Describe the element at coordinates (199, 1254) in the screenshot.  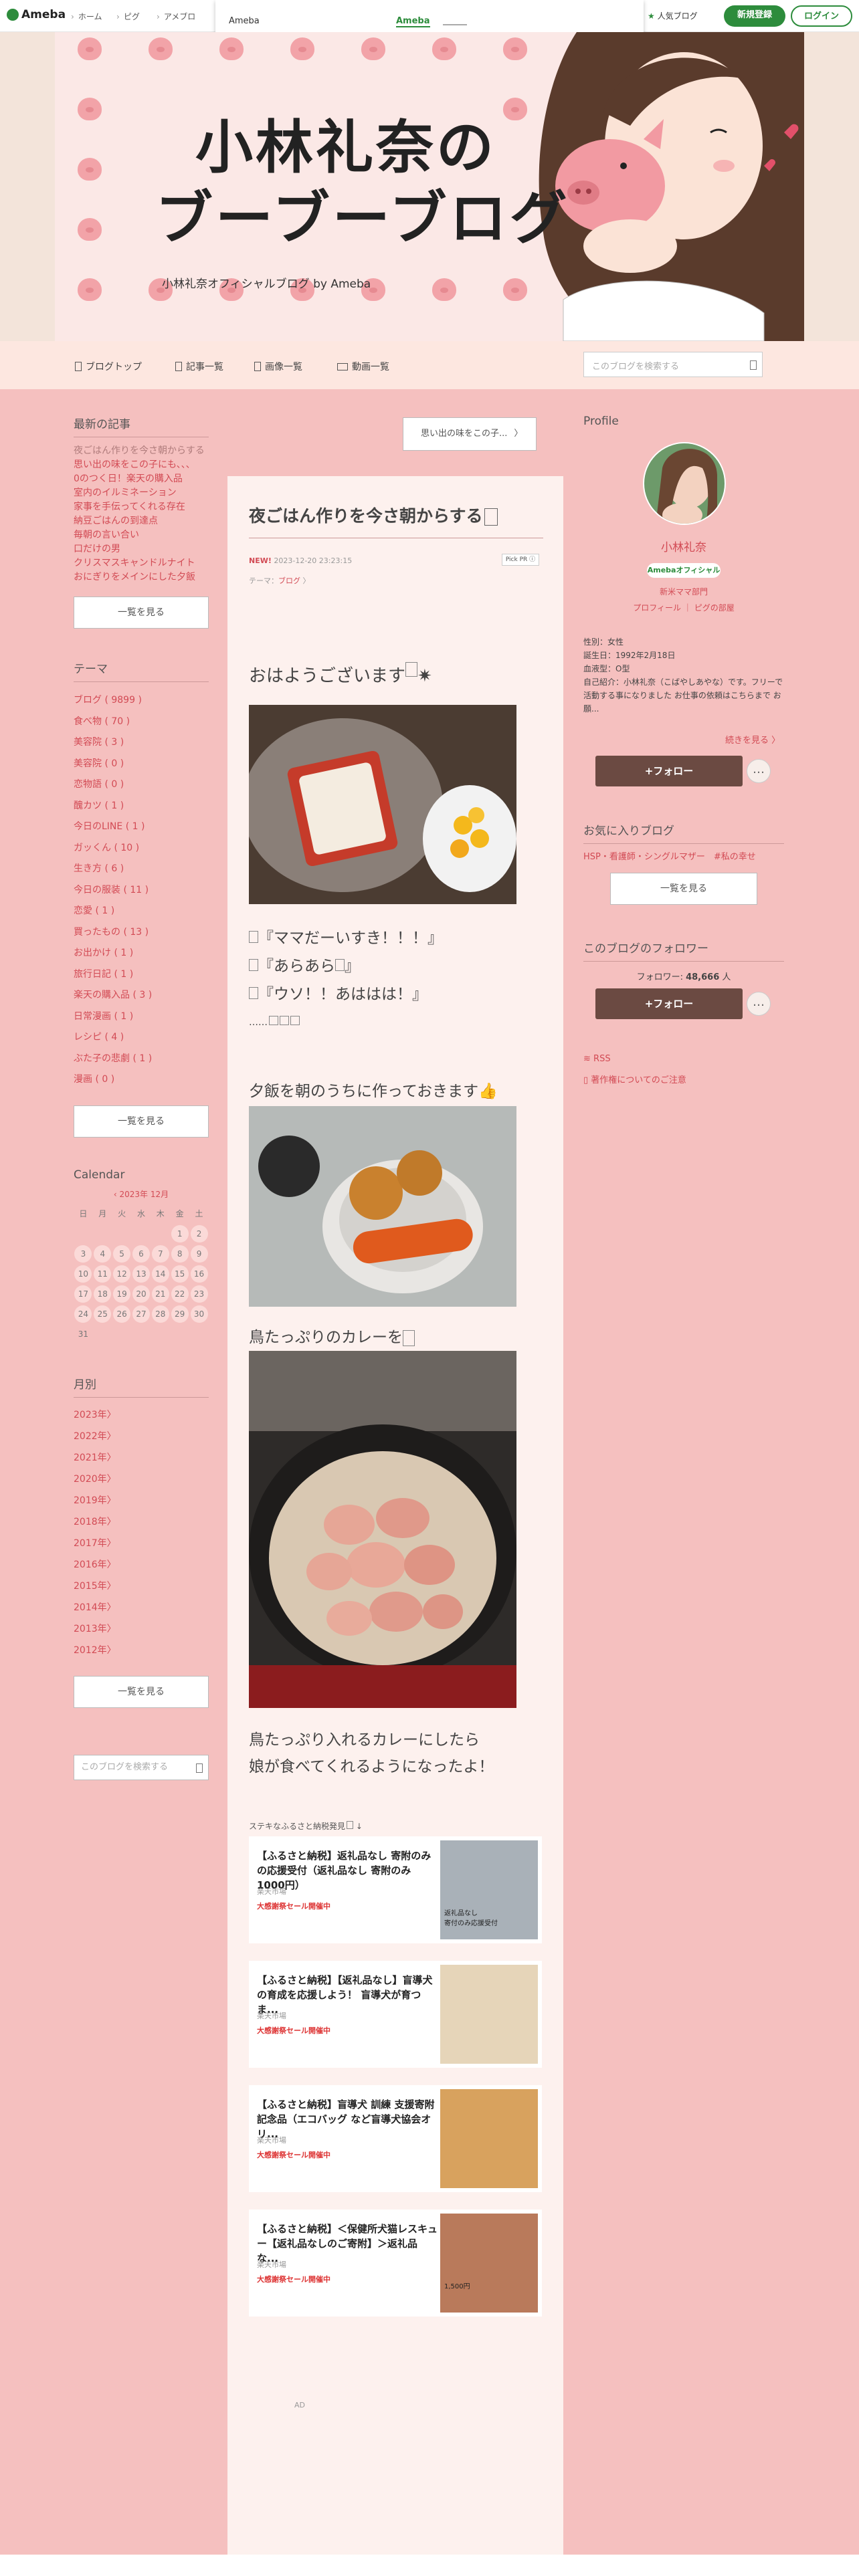
I see `calendar-day-number: 9` at that location.